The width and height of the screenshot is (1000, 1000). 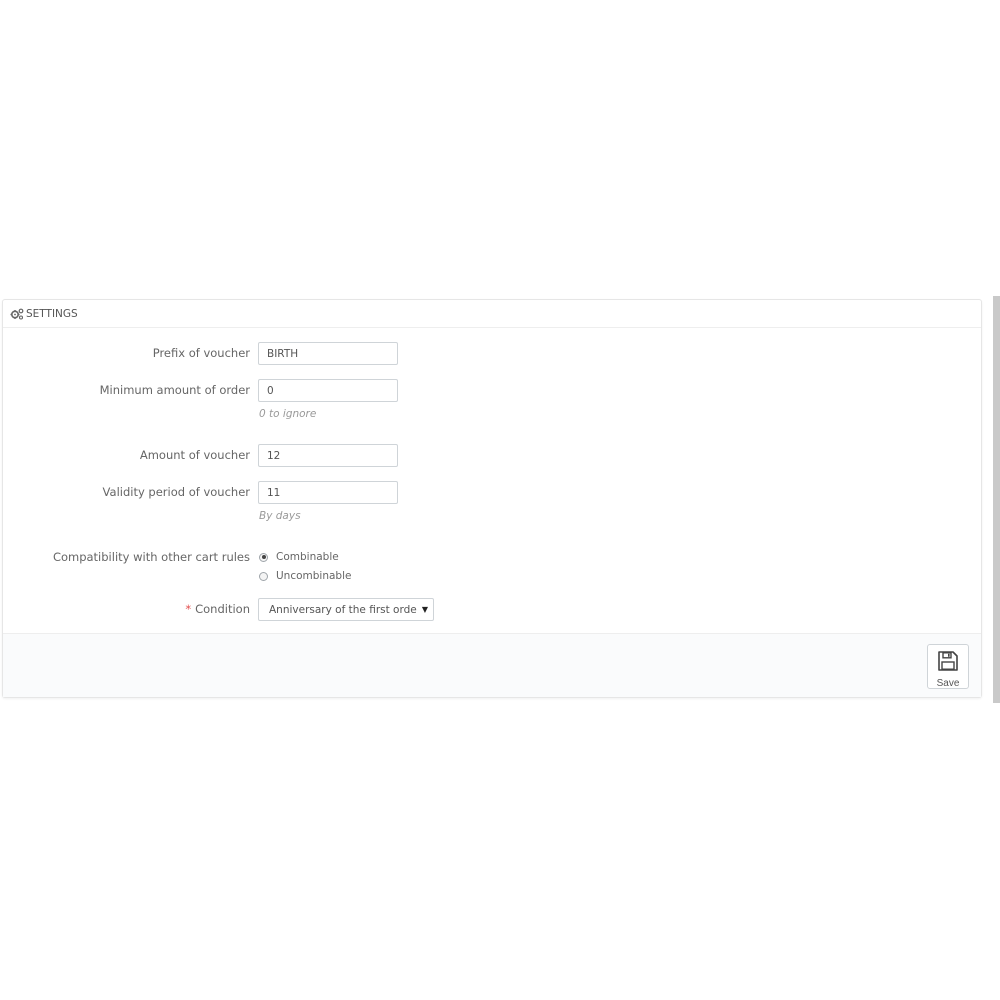 I want to click on radio-uncombinable-label: Uncombinable, so click(x=314, y=576).